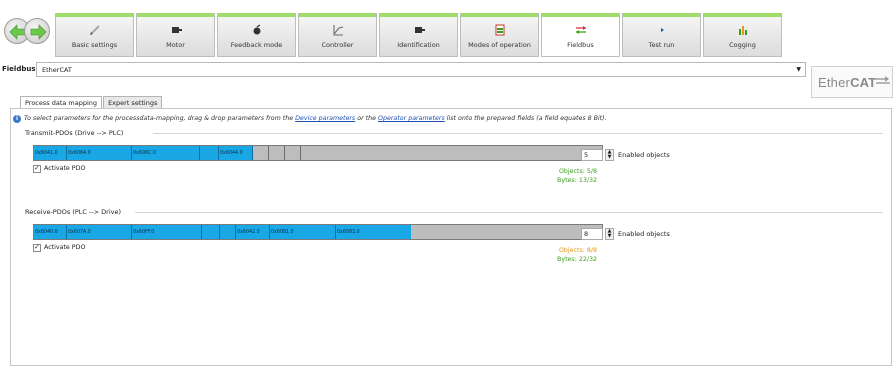 The height and width of the screenshot is (369, 895). I want to click on fieldbus-row: Fieldbus: EtherCAT ▼, so click(447, 70).